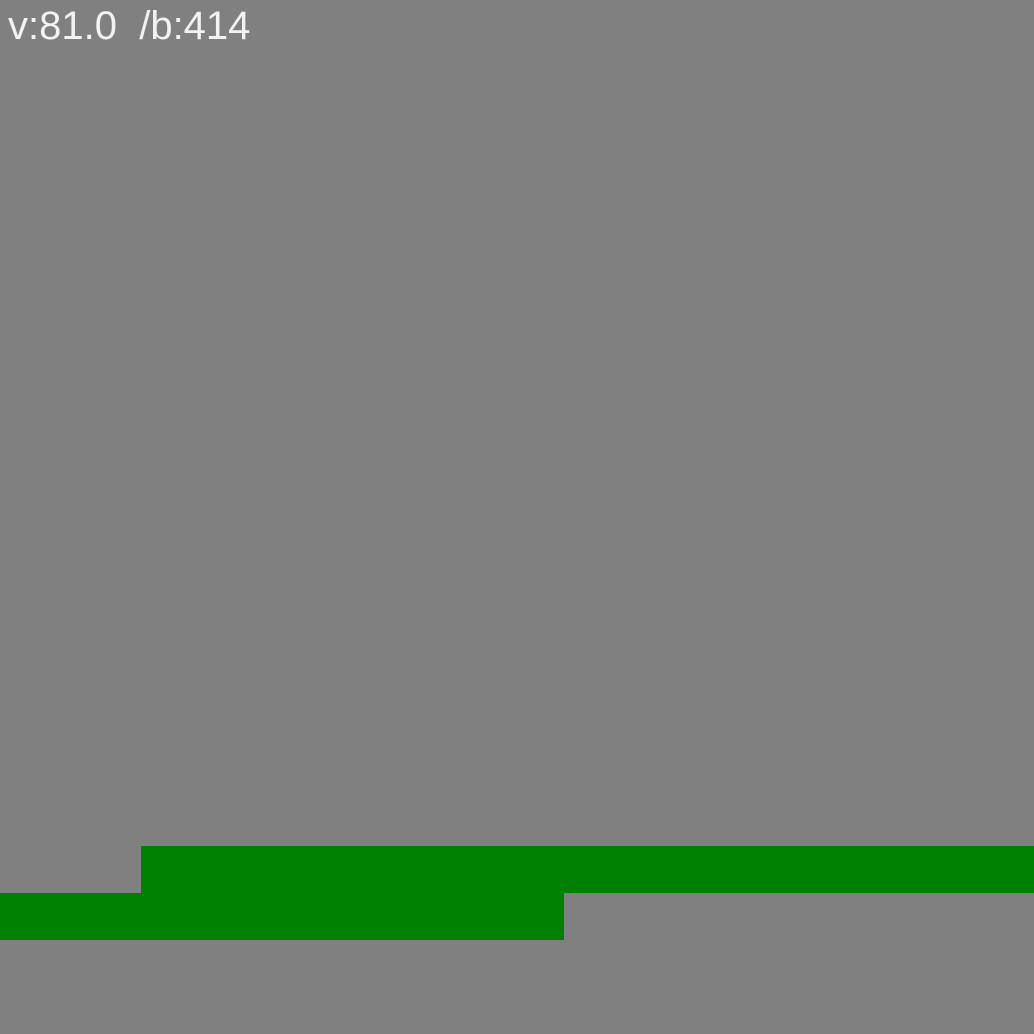  I want to click on platform-upper, so click(587, 869).